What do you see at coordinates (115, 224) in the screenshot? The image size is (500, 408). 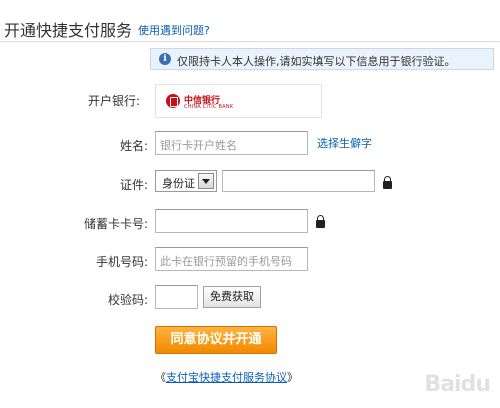 I see `card-label: 储蓄卡卡号:` at bounding box center [115, 224].